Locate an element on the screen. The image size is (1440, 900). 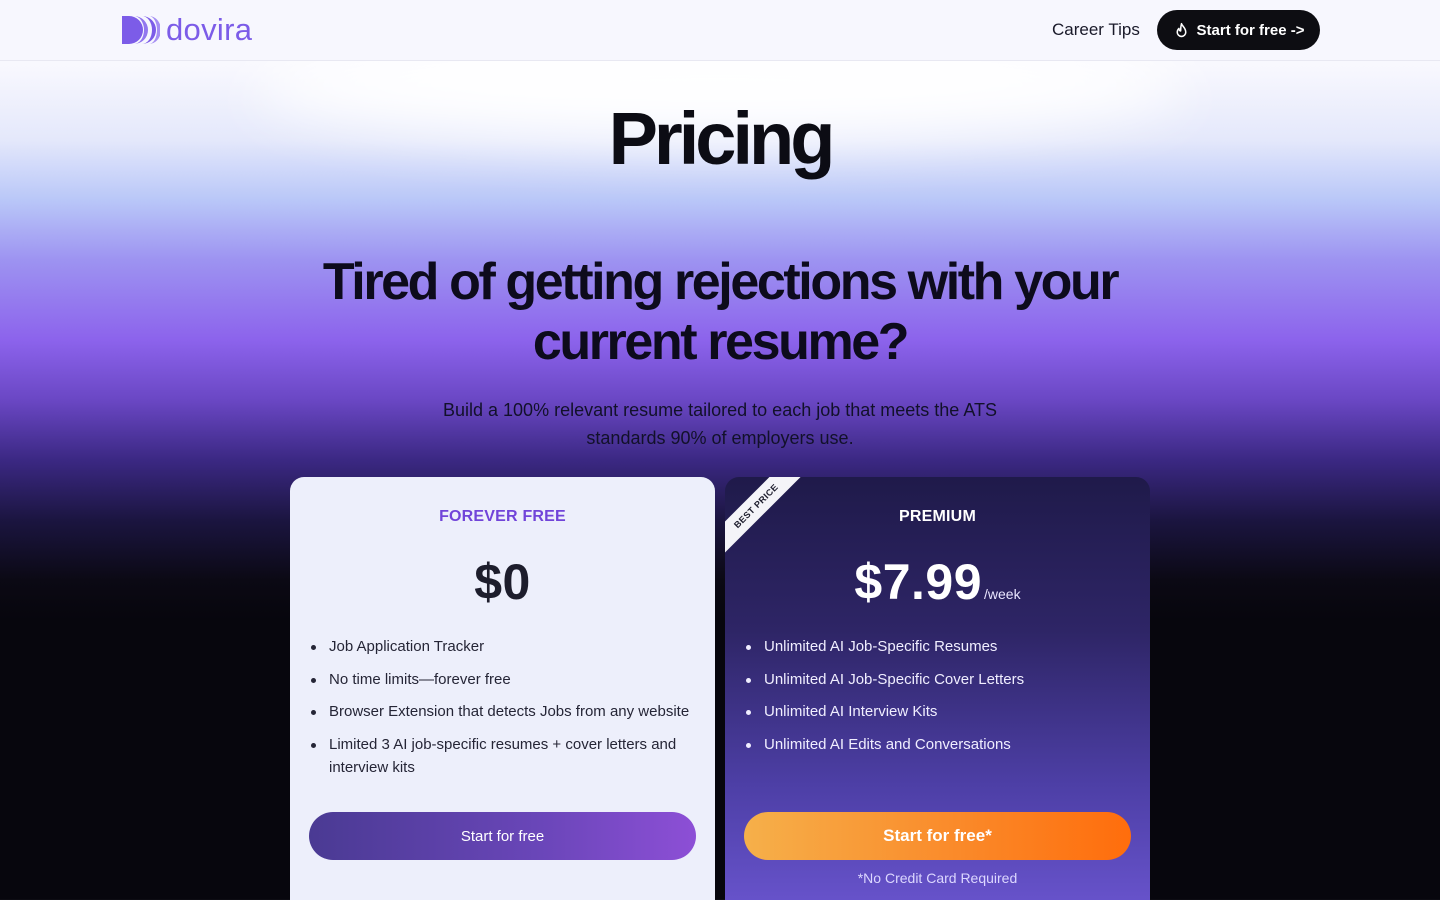
feature-item: Unlimited AI Interview Kits is located at coordinates (939, 711).